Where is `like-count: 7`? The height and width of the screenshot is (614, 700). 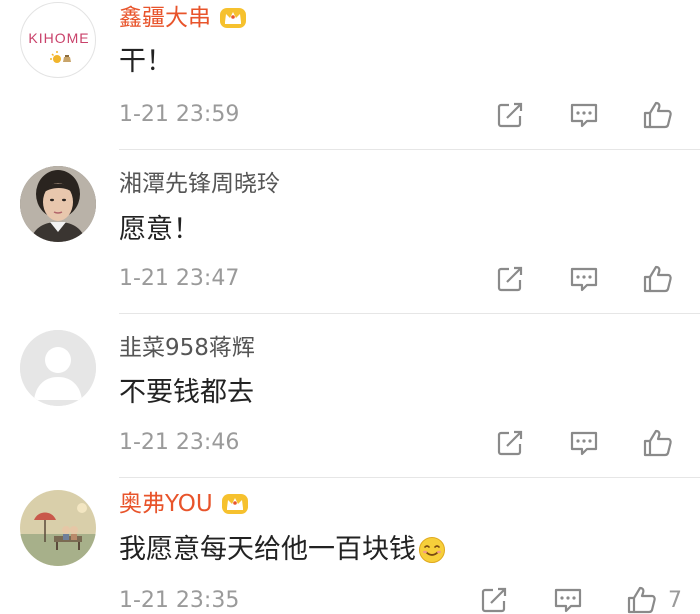 like-count: 7 is located at coordinates (675, 600).